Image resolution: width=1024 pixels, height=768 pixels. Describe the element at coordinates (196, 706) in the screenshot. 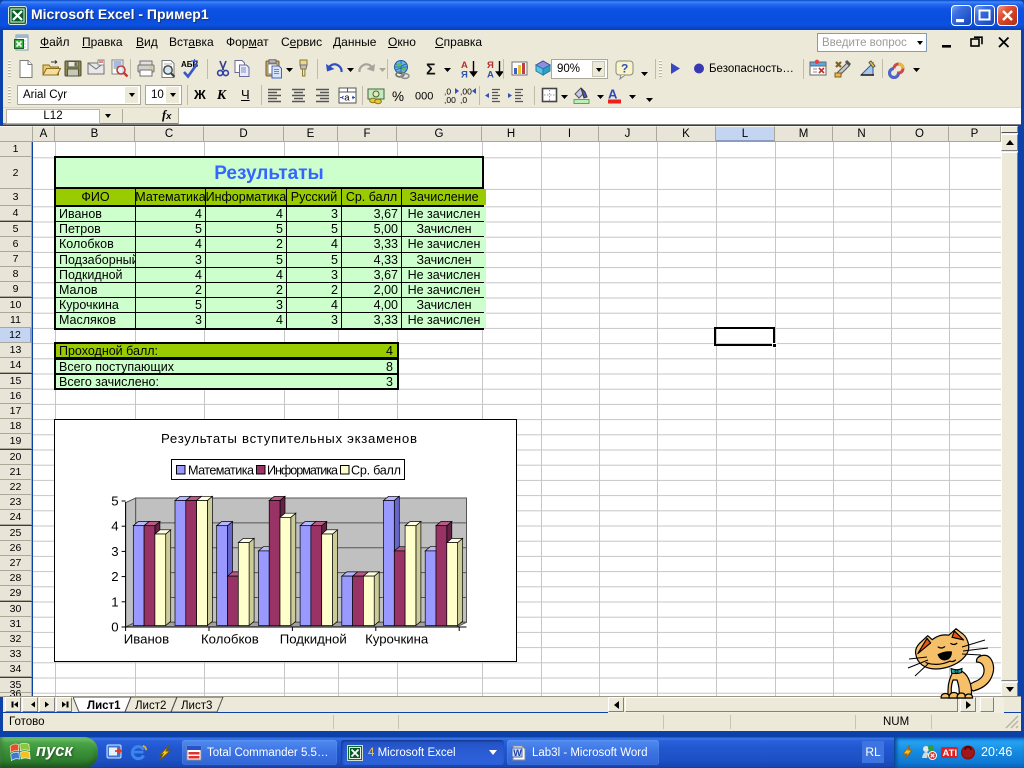

I see `svg-text: Лист3` at that location.